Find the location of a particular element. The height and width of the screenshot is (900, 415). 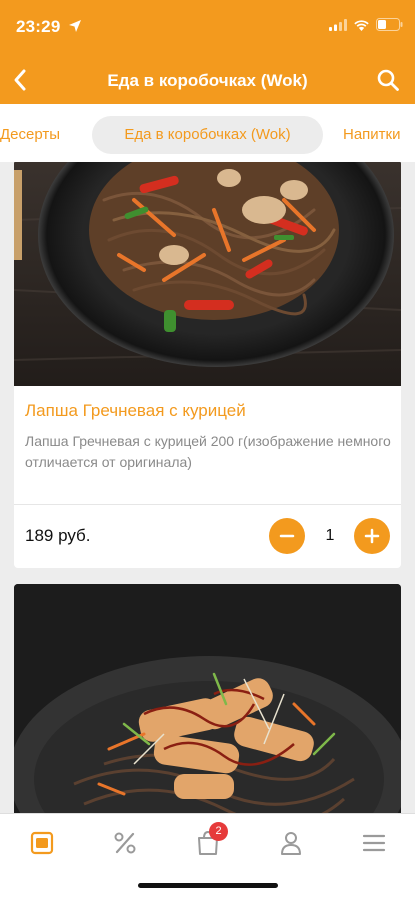

tab-wok-boxes: Еда в коробочках (Wok) is located at coordinates (207, 135).